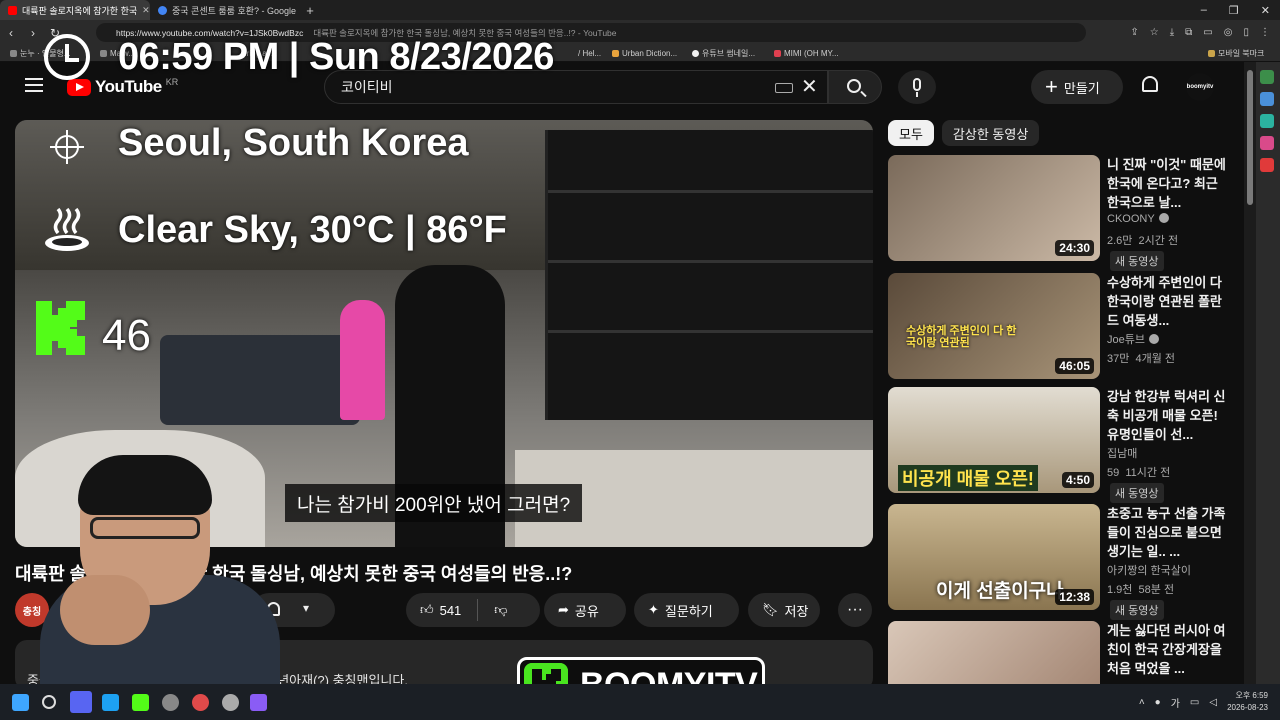 This screenshot has width=1280, height=720. Describe the element at coordinates (34, 85) in the screenshot. I see `hamburger-menu-icon` at that location.